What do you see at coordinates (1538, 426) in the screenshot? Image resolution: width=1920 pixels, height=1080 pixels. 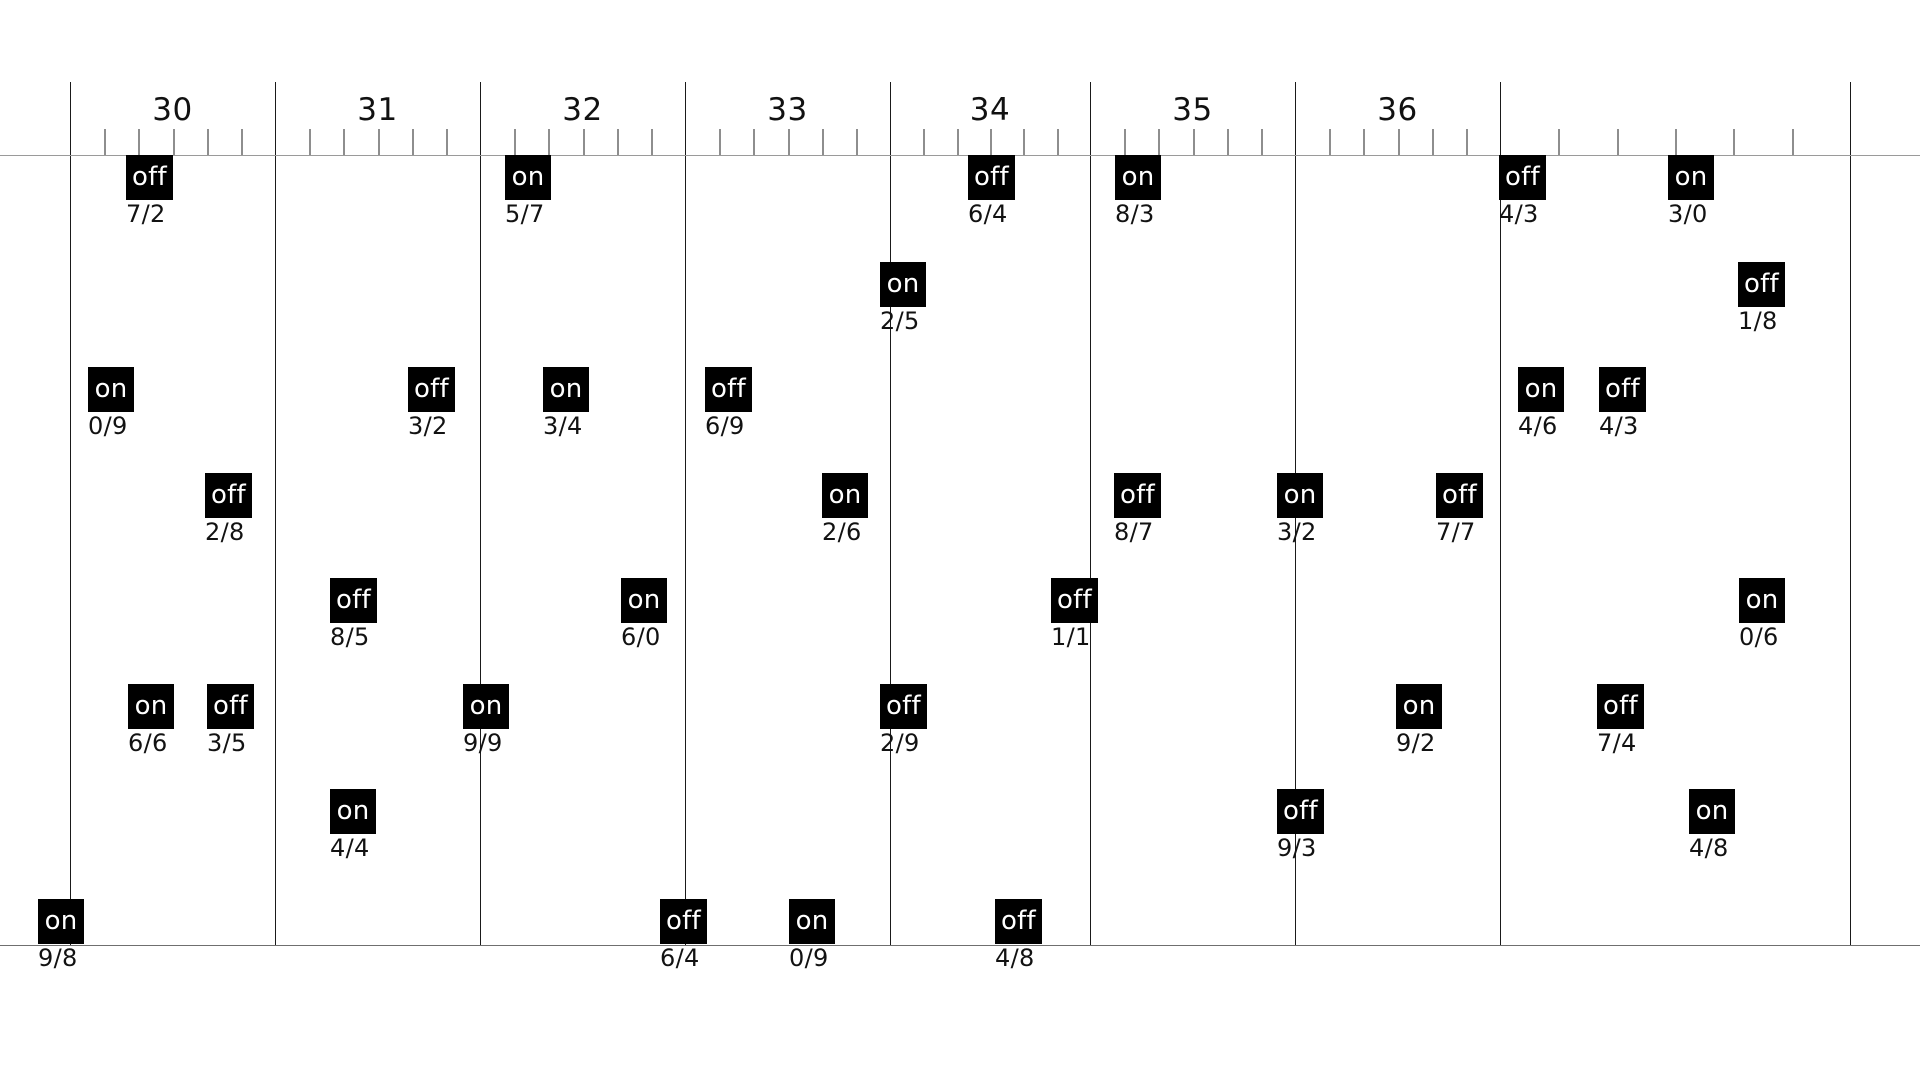 I see `event-value-label: 4/6` at bounding box center [1538, 426].